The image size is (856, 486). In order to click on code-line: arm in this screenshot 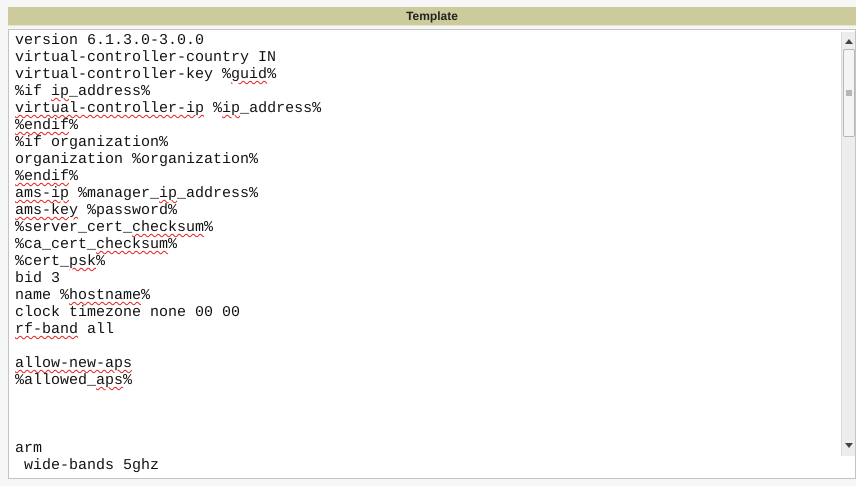, I will do `click(28, 448)`.